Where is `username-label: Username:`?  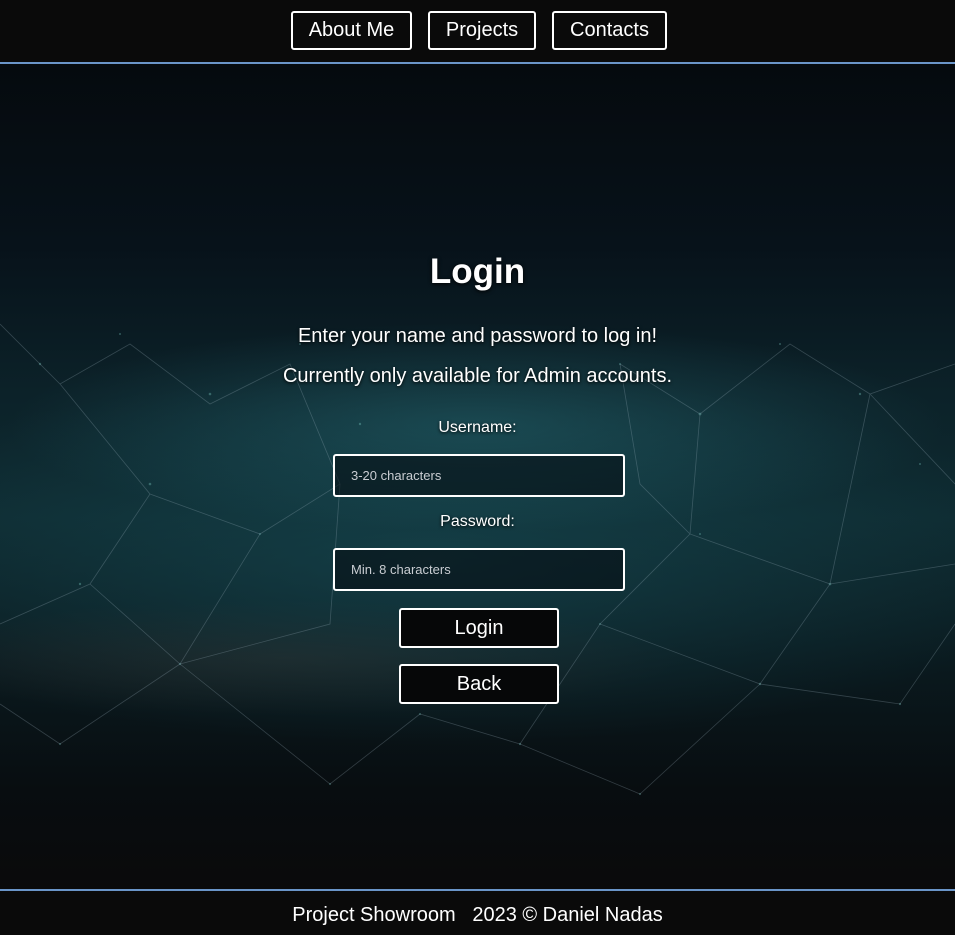 username-label: Username: is located at coordinates (477, 427).